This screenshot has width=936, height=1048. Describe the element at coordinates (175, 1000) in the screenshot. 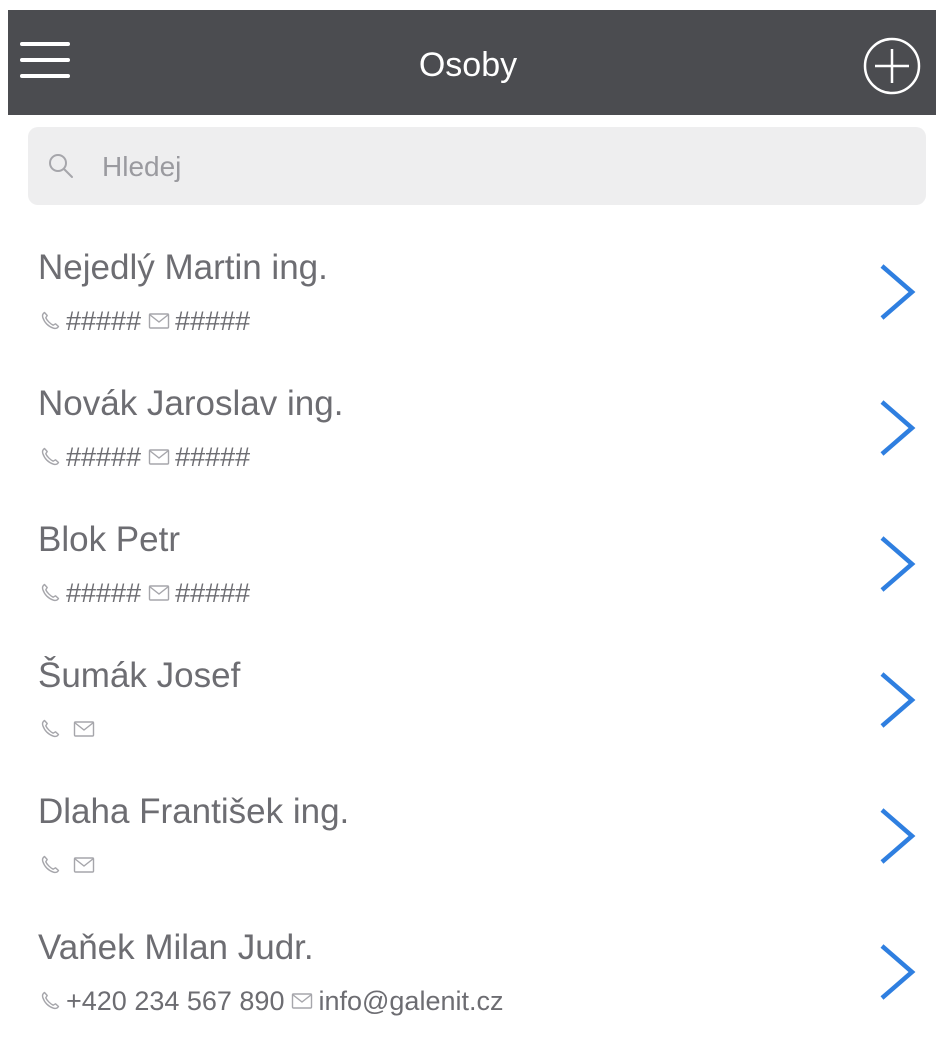

I see `phone-number: +420 234 567 890` at that location.